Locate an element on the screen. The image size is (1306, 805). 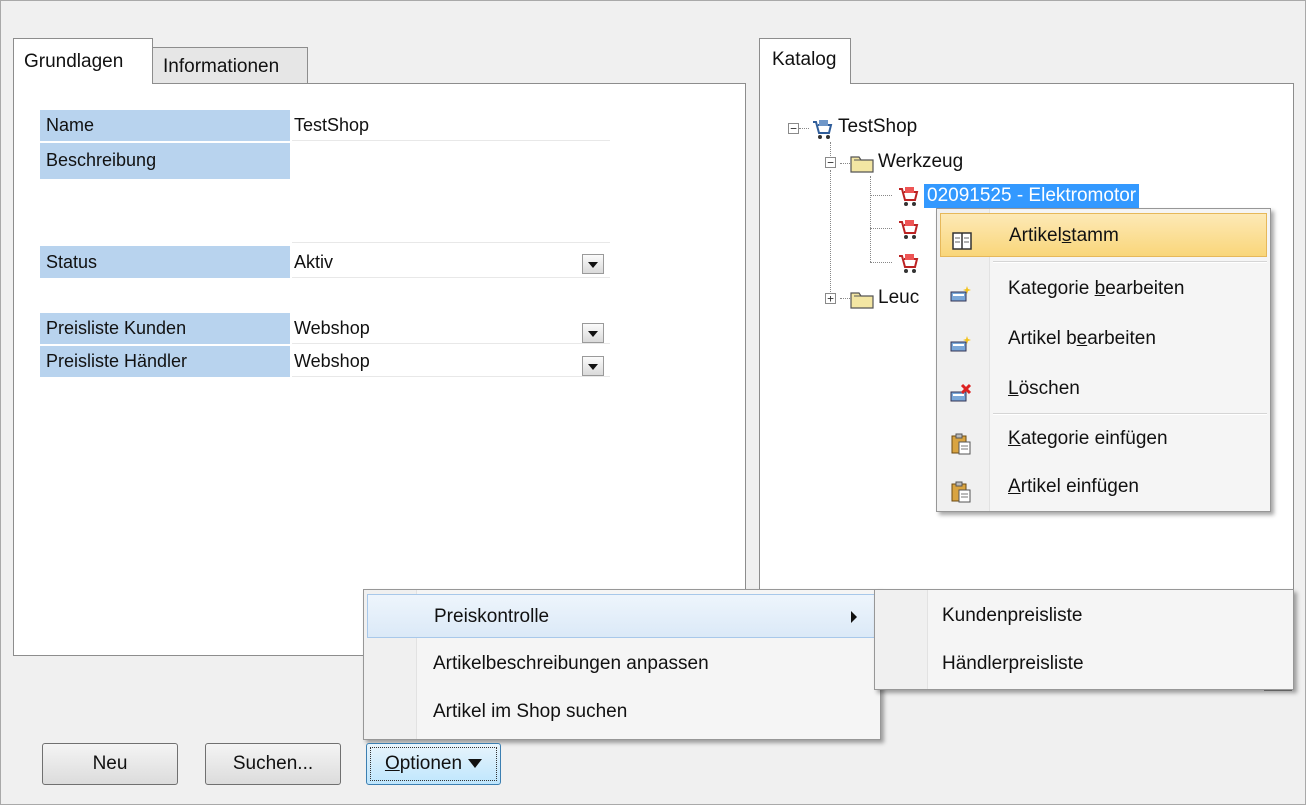
menu-item-artikel-bearbeiten: Artikel bearbeiten is located at coordinates (1103, 339).